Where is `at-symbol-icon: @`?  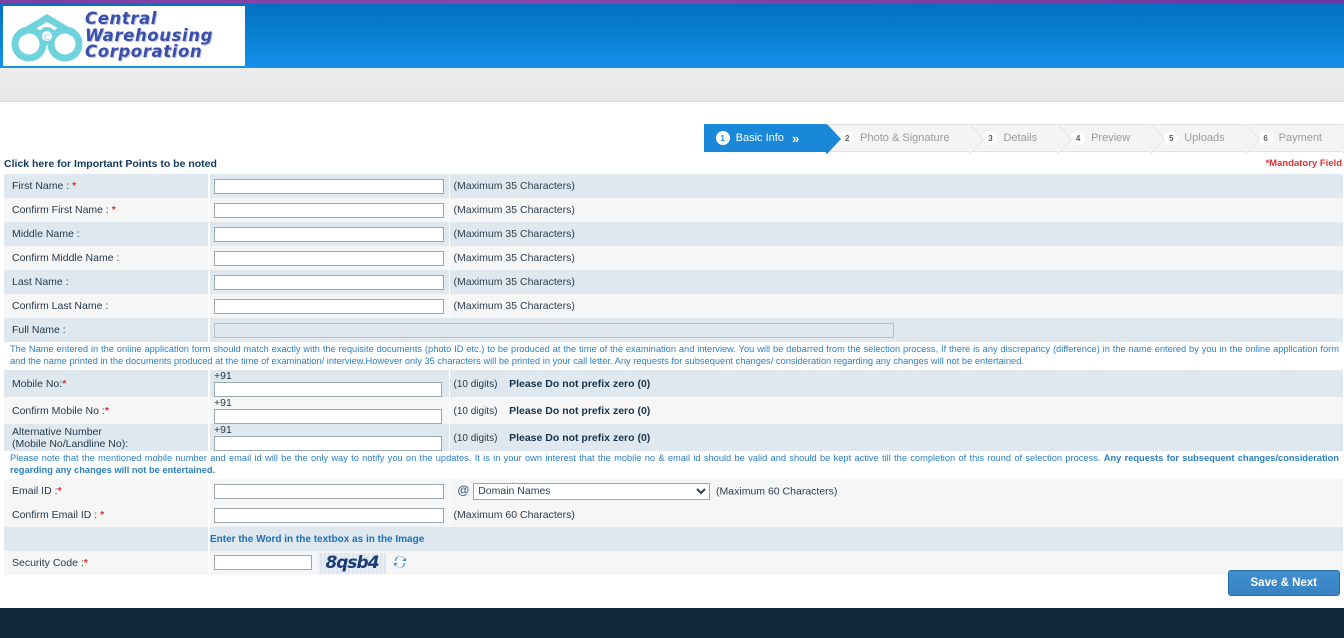 at-symbol-icon: @ is located at coordinates (463, 490).